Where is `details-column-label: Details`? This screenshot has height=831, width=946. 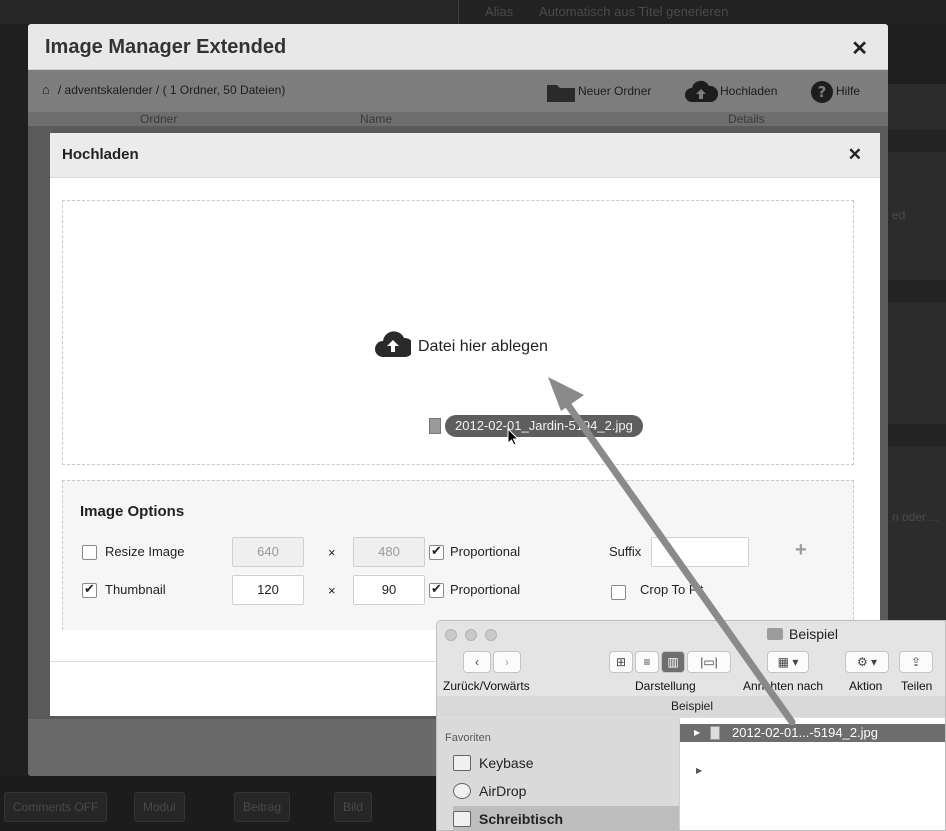 details-column-label: Details is located at coordinates (746, 119).